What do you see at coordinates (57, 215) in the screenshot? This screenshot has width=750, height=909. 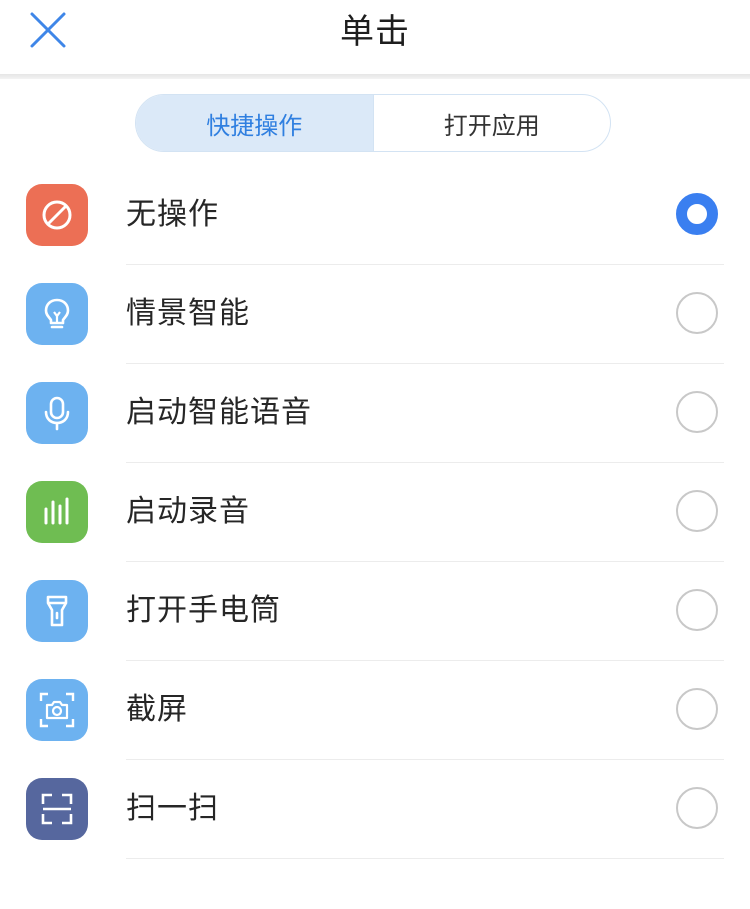 I see `no-operation-icon` at bounding box center [57, 215].